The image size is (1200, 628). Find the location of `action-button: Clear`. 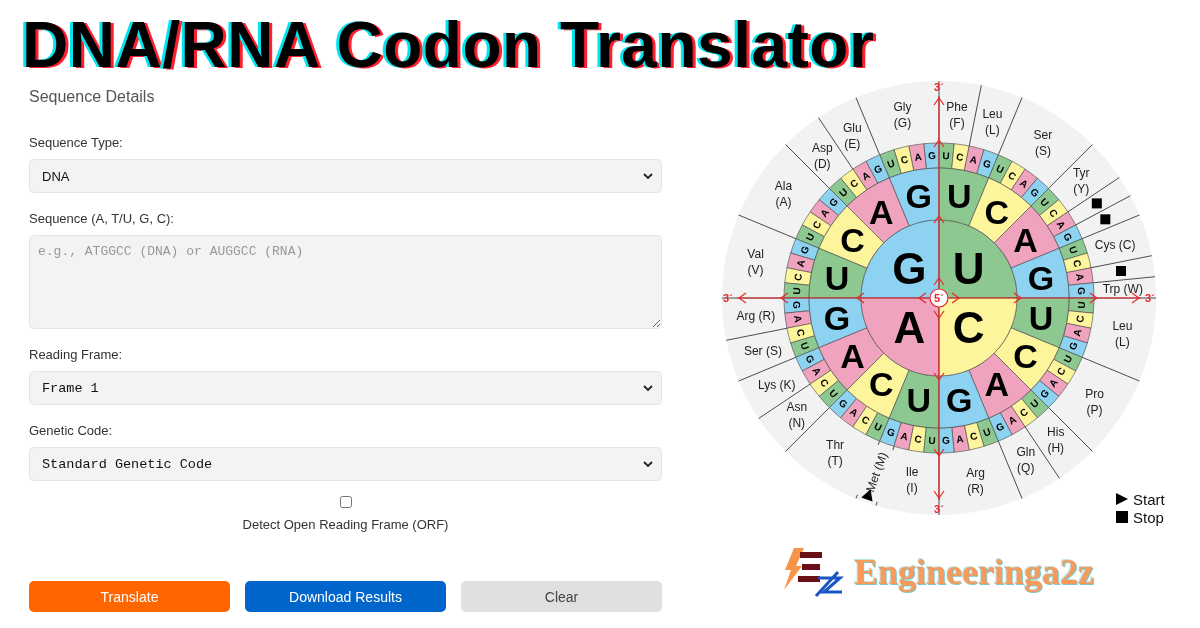

action-button: Clear is located at coordinates (561, 596).